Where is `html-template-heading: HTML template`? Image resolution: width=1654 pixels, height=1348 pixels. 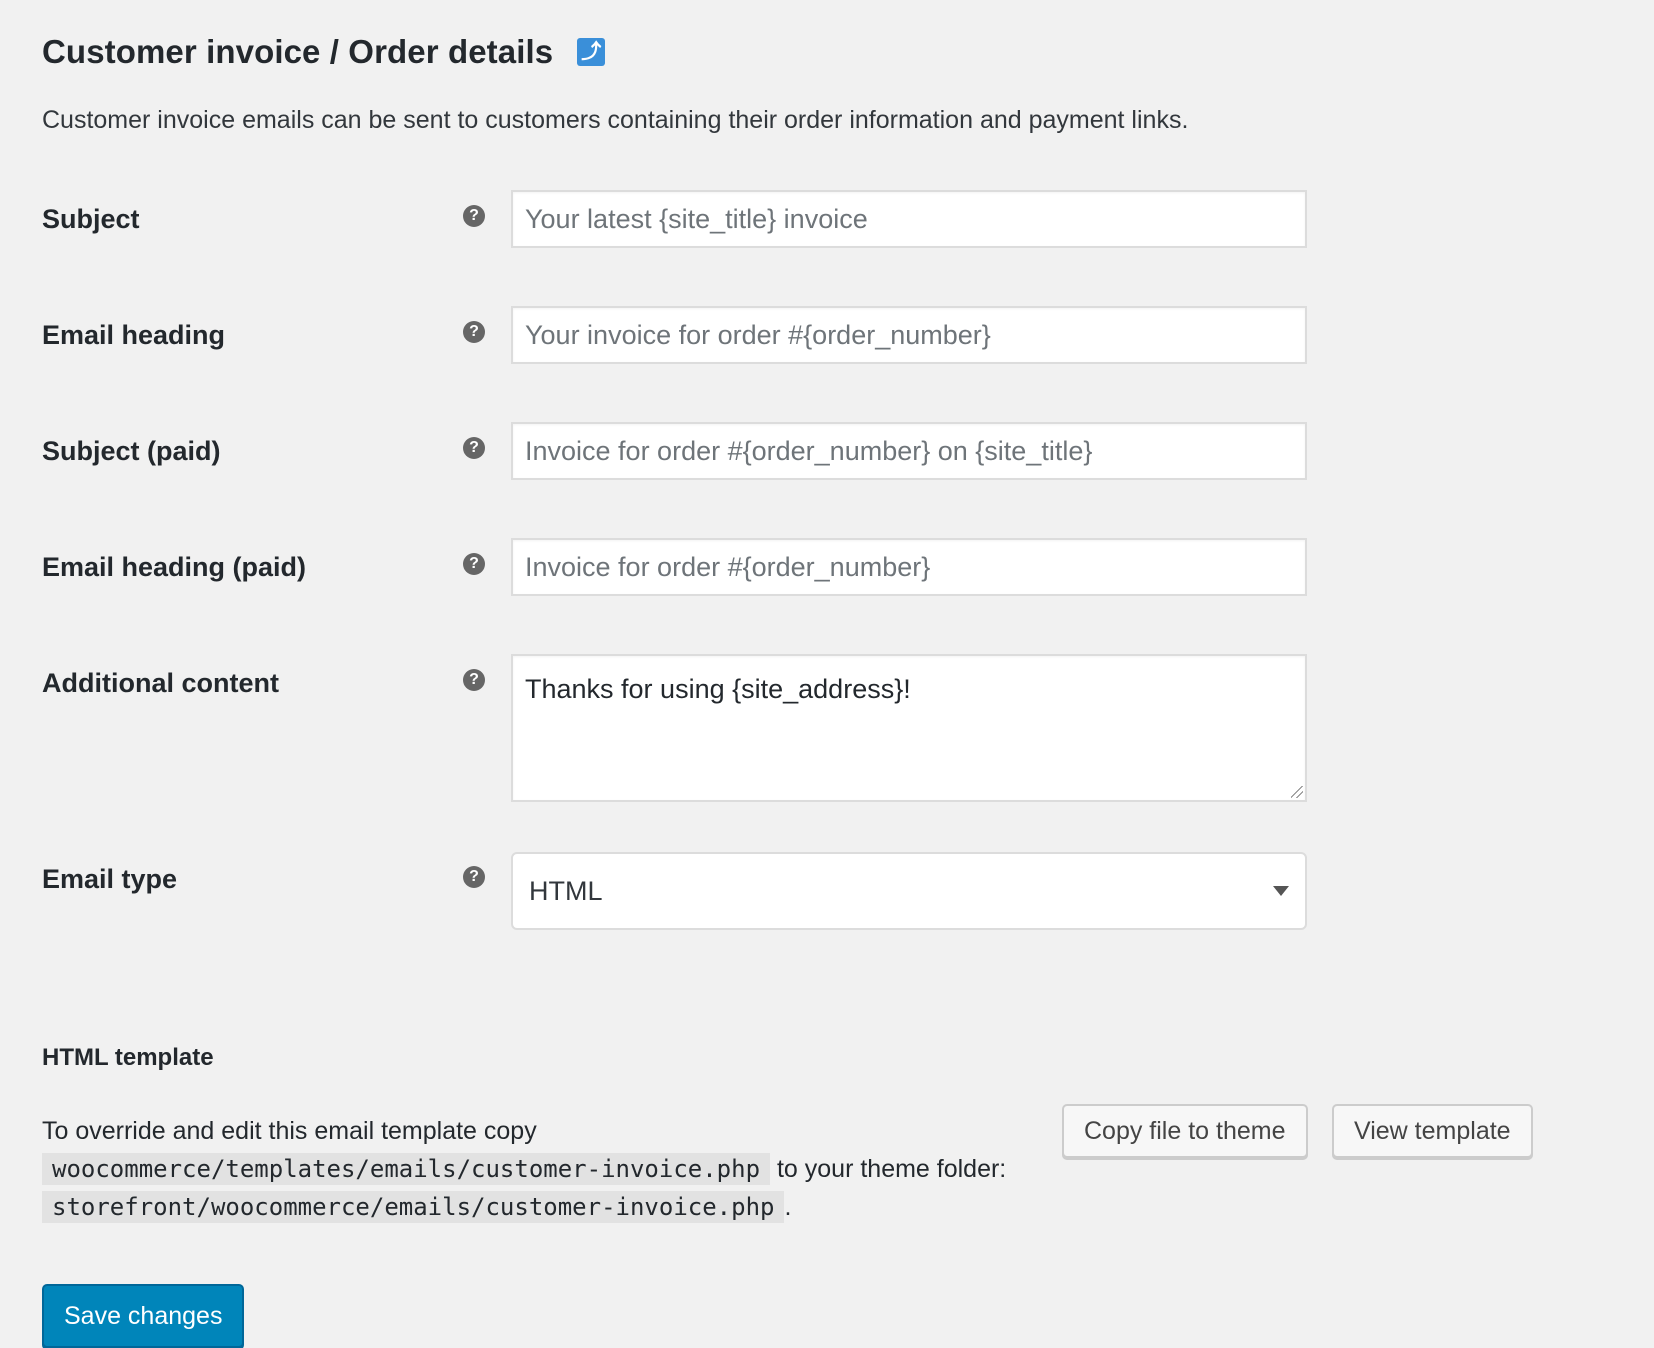
html-template-heading: HTML template is located at coordinates (128, 1057).